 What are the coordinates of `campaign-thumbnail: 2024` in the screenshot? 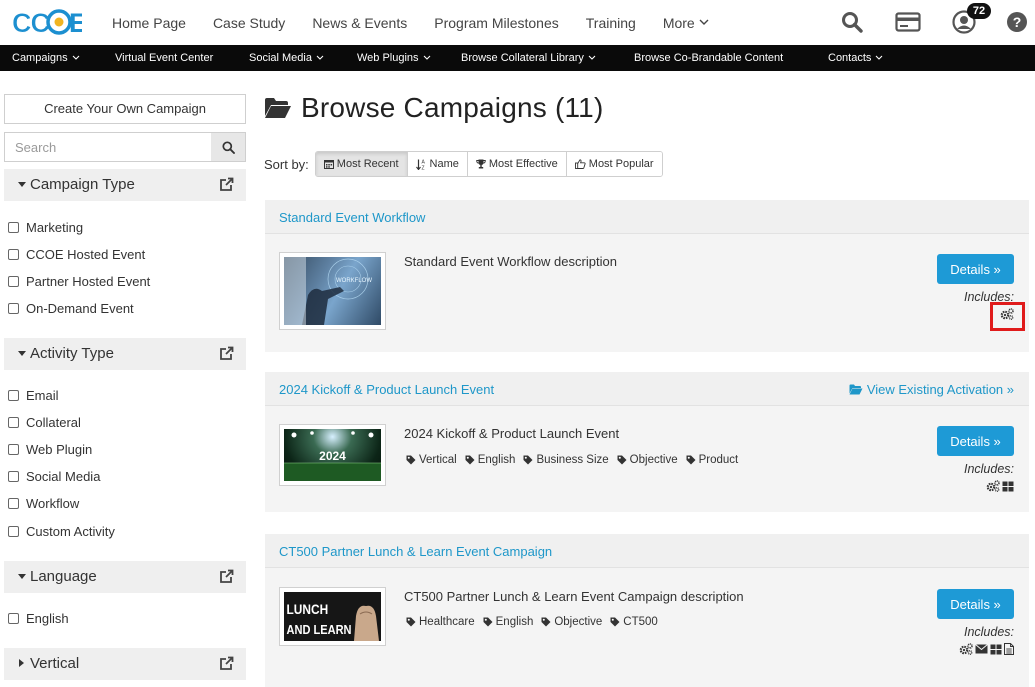 It's located at (332, 455).